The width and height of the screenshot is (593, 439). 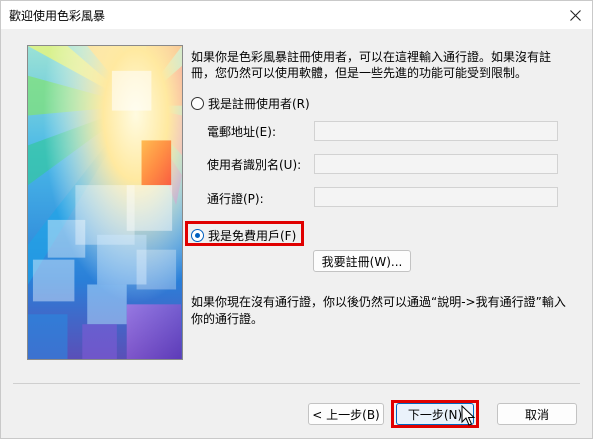 What do you see at coordinates (435, 414) in the screenshot?
I see `next-button: 下一步(N)` at bounding box center [435, 414].